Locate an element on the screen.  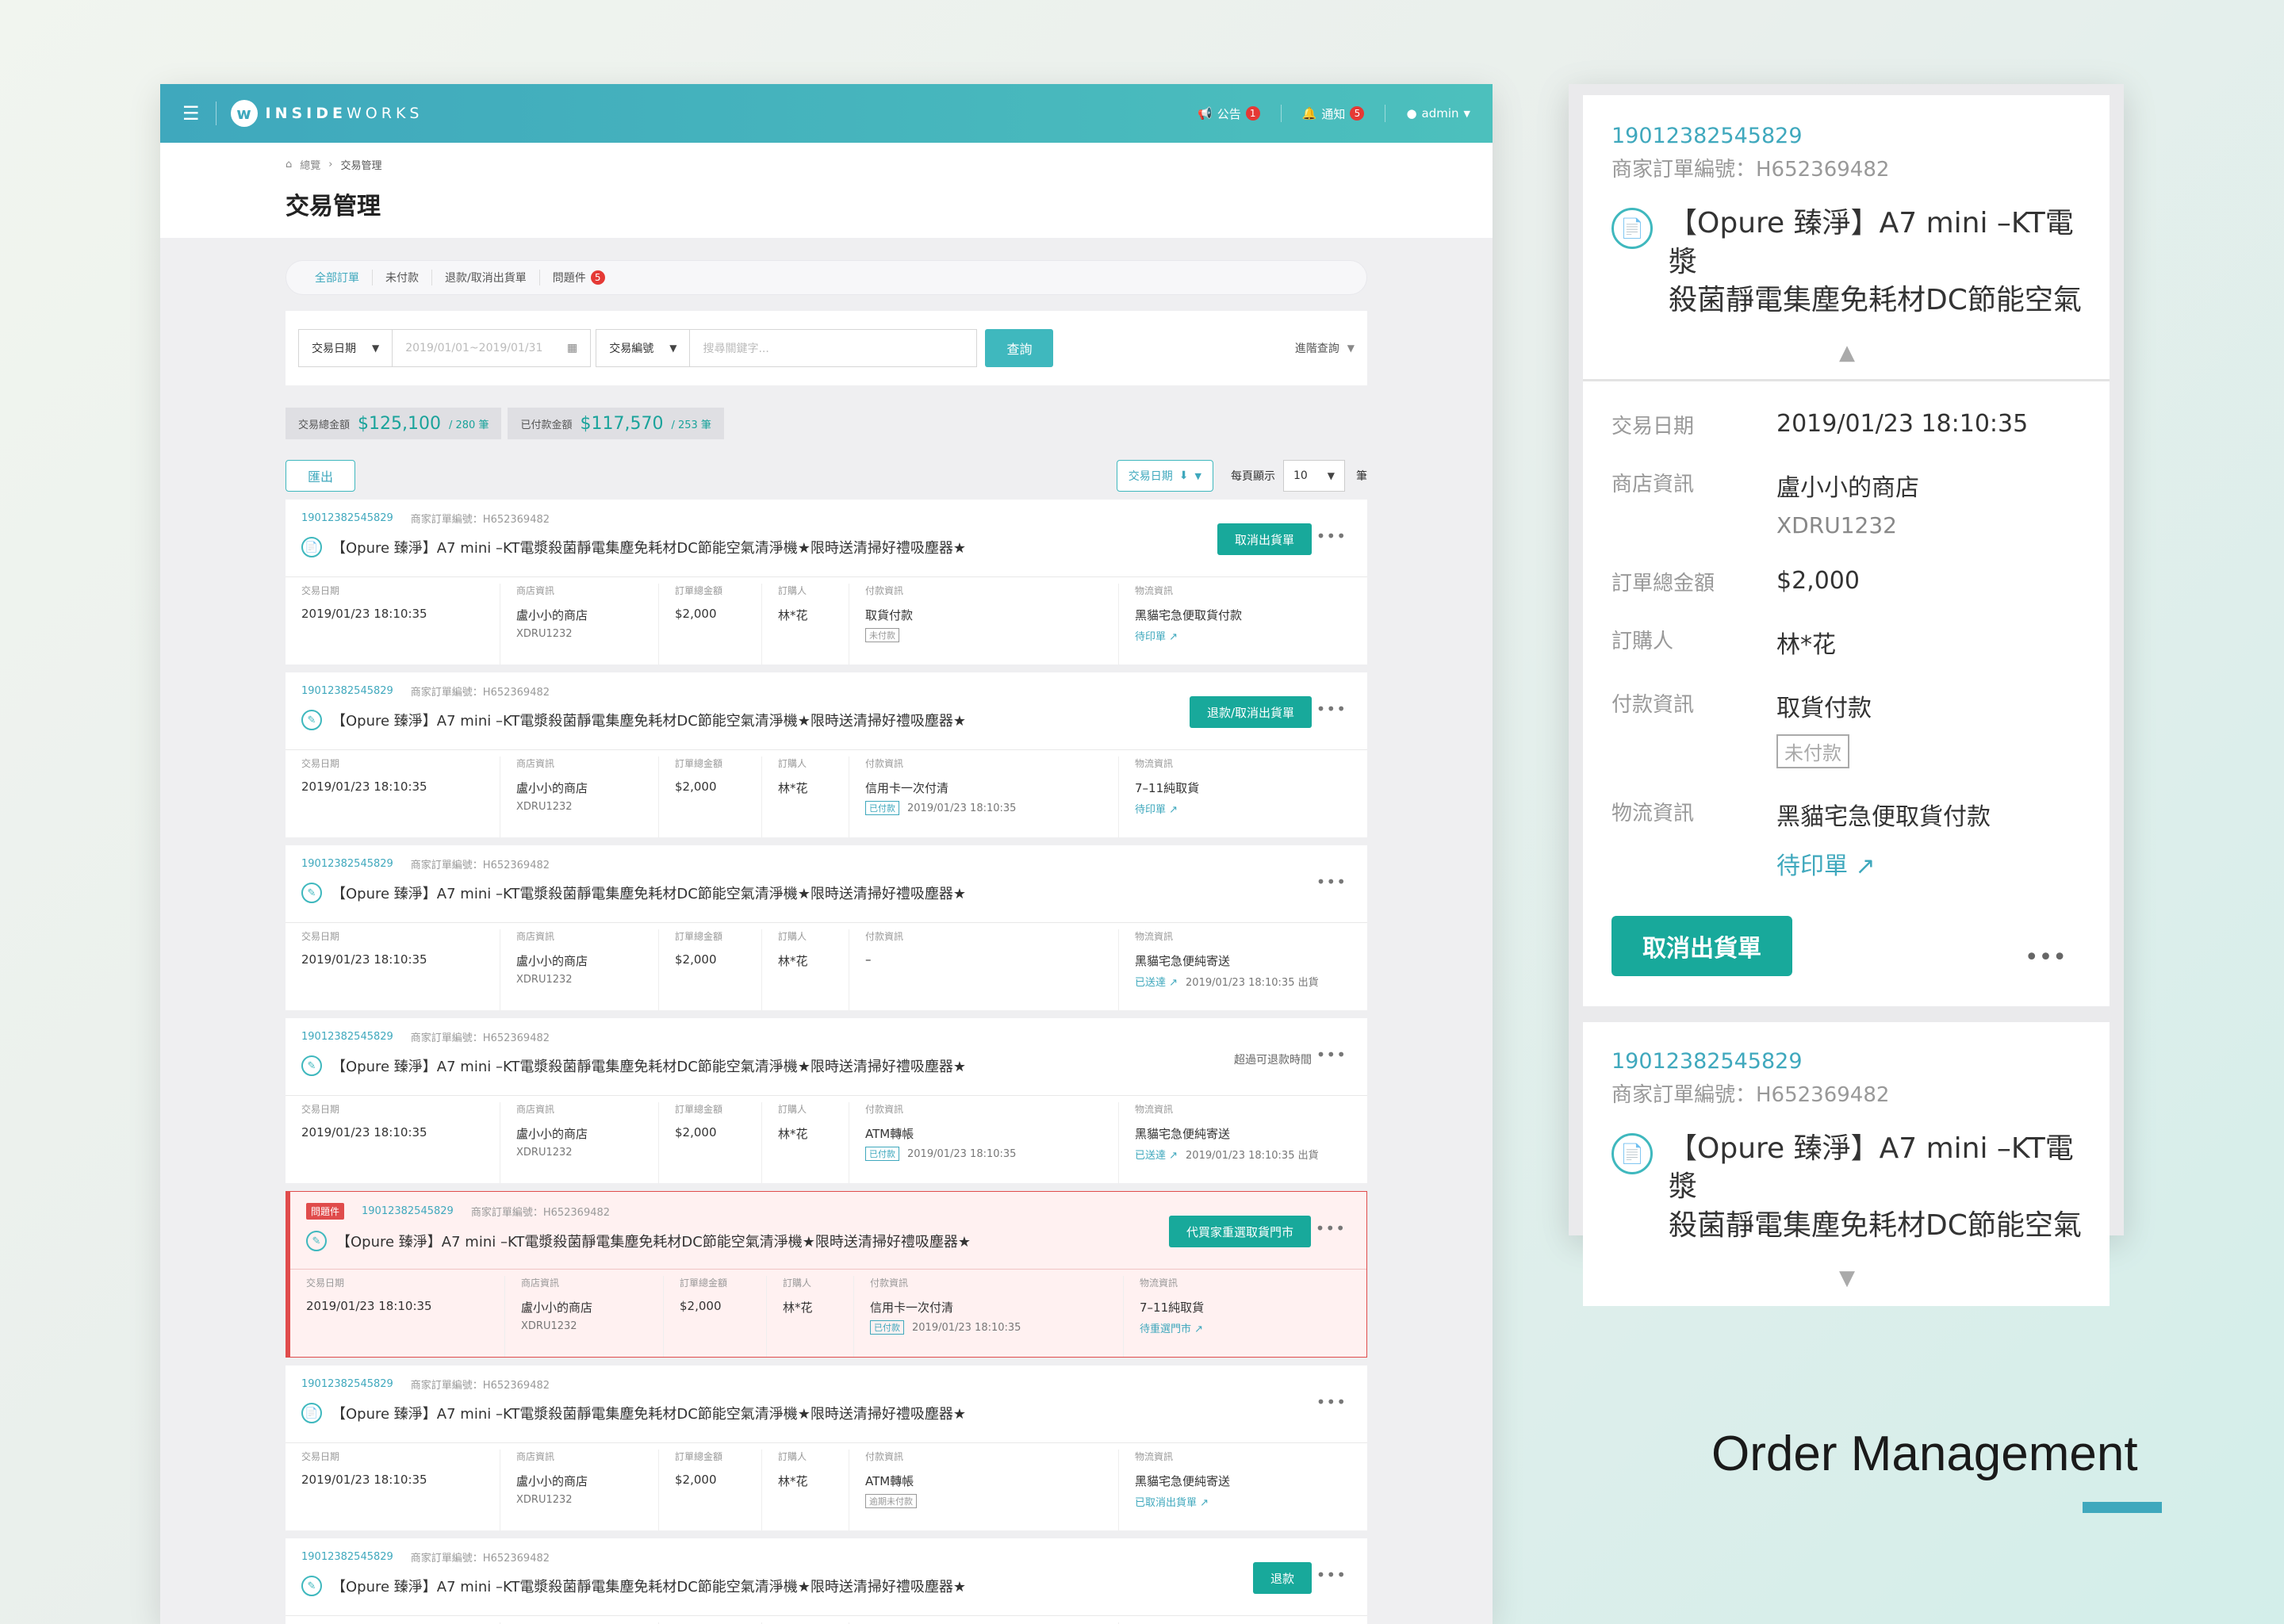
shipped-time: 2019/01/23 18:10:35 出貨 is located at coordinates (1252, 1156).